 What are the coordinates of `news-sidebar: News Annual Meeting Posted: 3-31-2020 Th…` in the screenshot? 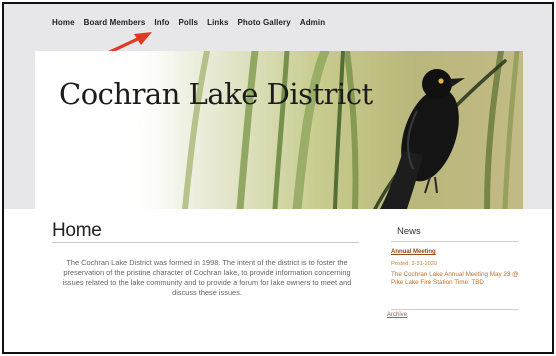 It's located at (455, 259).